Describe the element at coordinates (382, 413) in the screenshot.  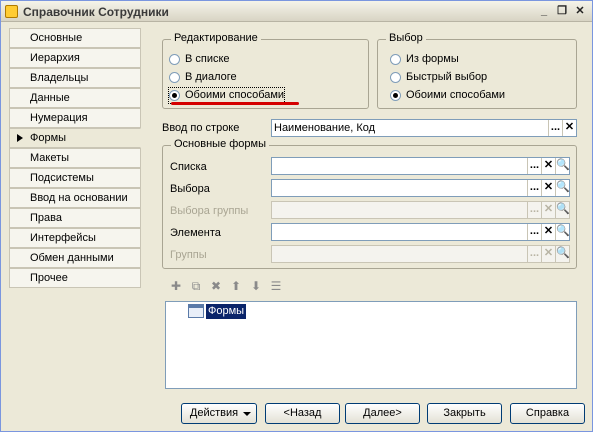
I see `next-button: Далее>` at that location.